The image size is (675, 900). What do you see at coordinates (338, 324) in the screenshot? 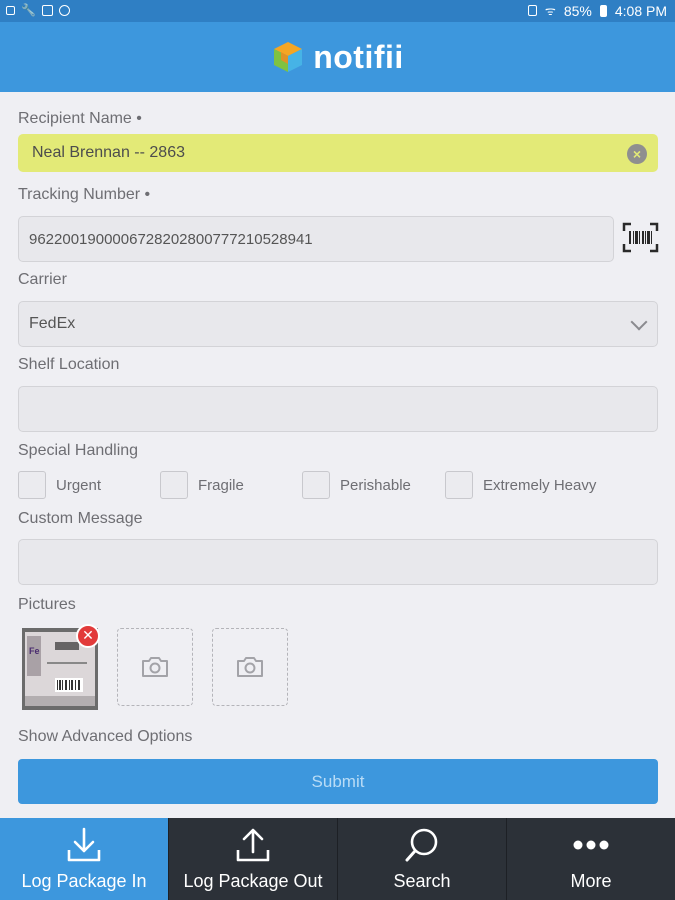
I see `carrier-select: FedEx` at bounding box center [338, 324].